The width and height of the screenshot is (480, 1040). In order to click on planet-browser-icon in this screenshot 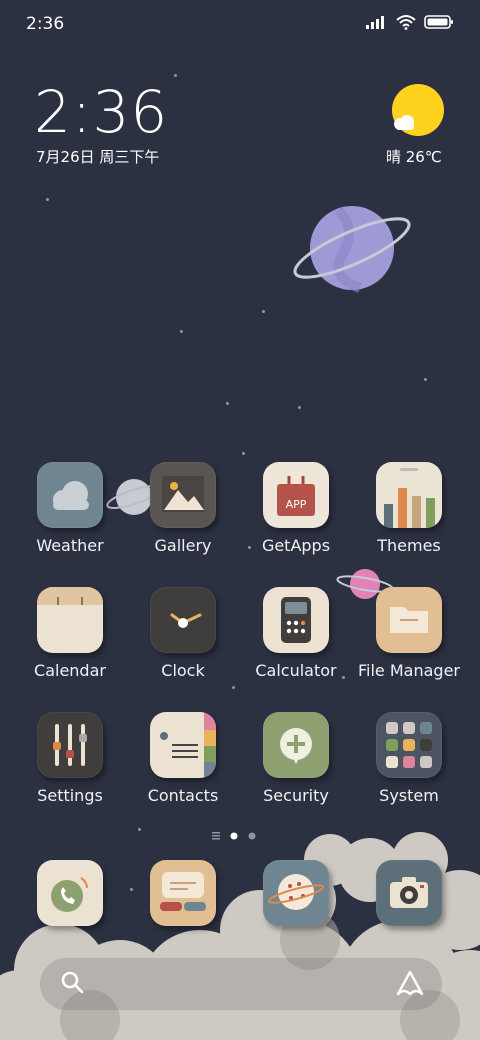, I will do `click(296, 893)`.